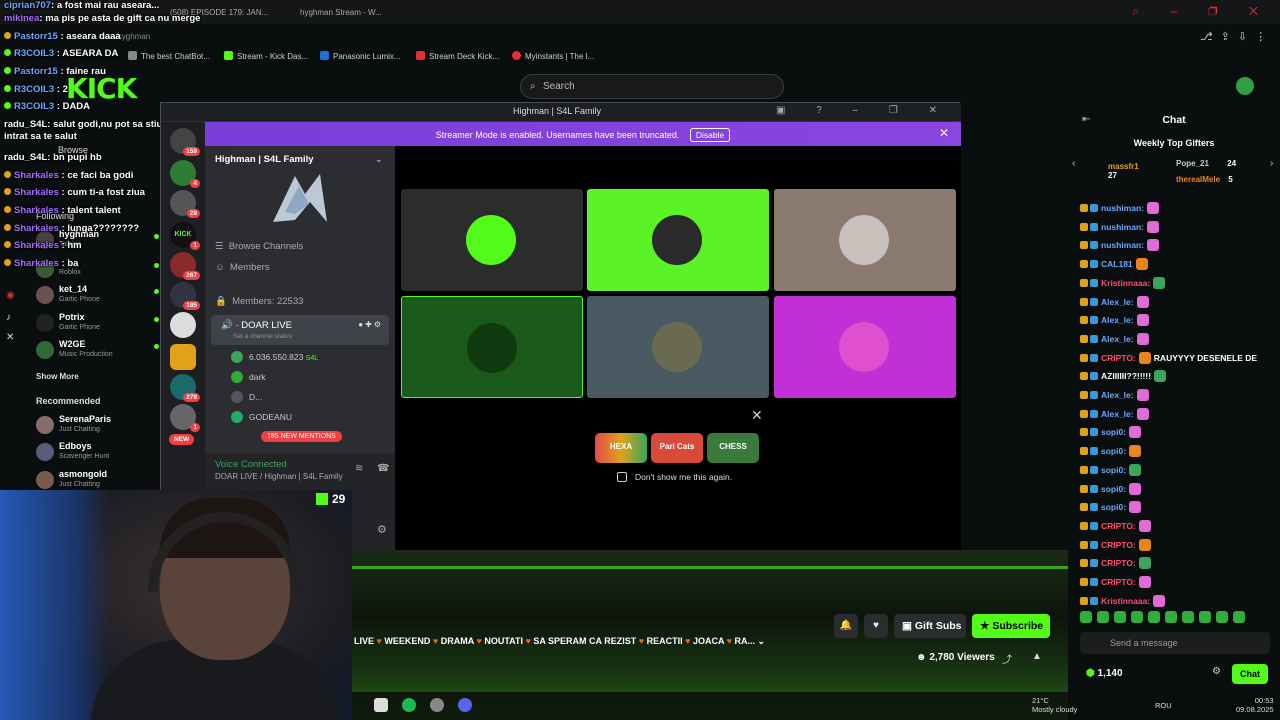 Image resolution: width=1280 pixels, height=720 pixels. Describe the element at coordinates (262, 336) in the screenshot. I see `channel-status: Set a channel status` at that location.